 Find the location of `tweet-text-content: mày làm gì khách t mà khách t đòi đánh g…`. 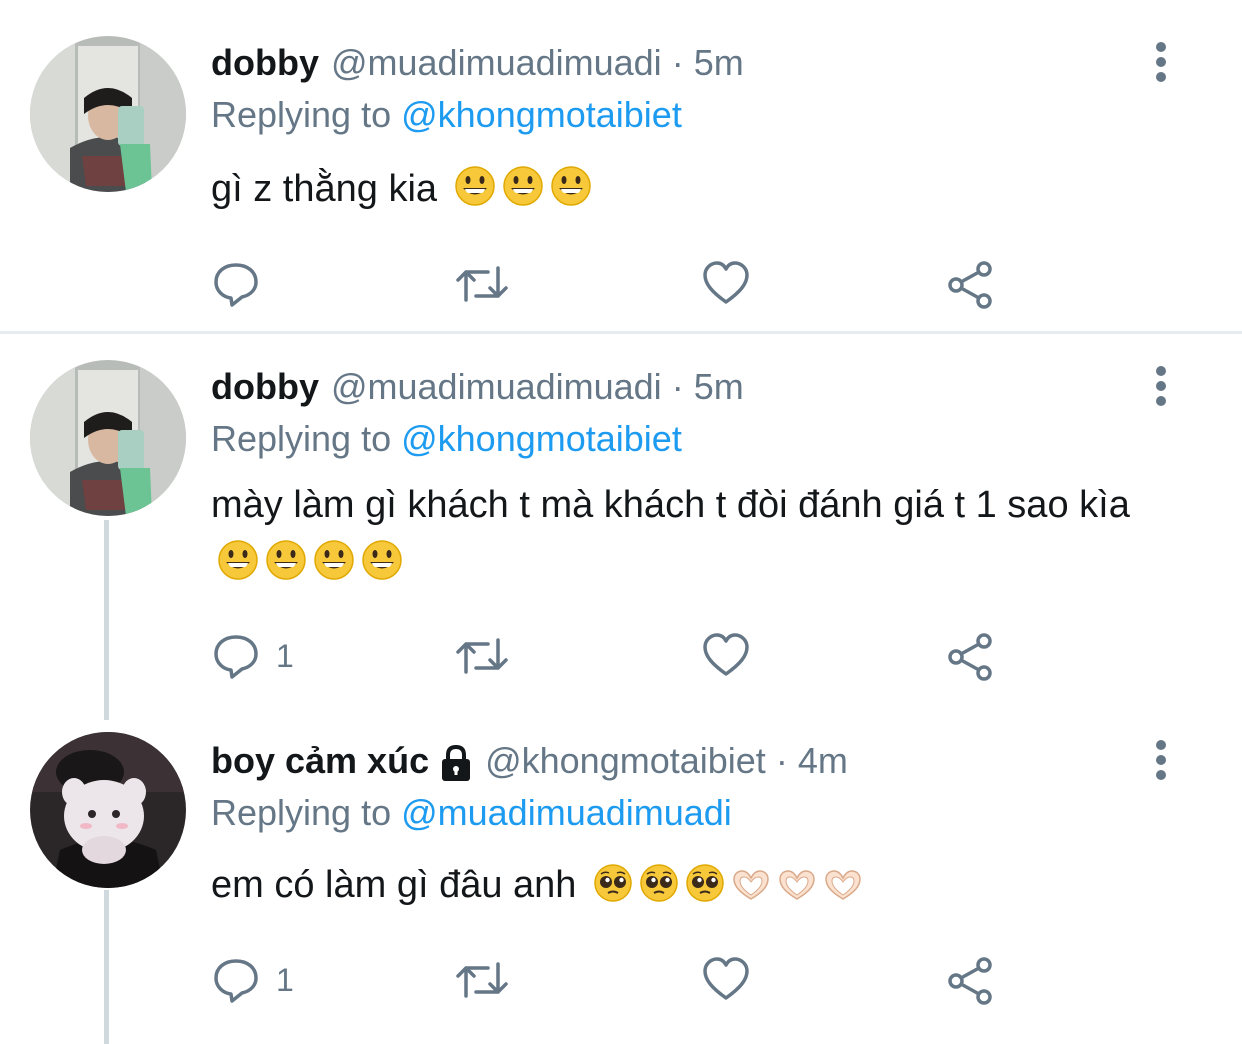

tweet-text-content: mày làm gì khách t mà khách t đòi đánh g… is located at coordinates (670, 505).